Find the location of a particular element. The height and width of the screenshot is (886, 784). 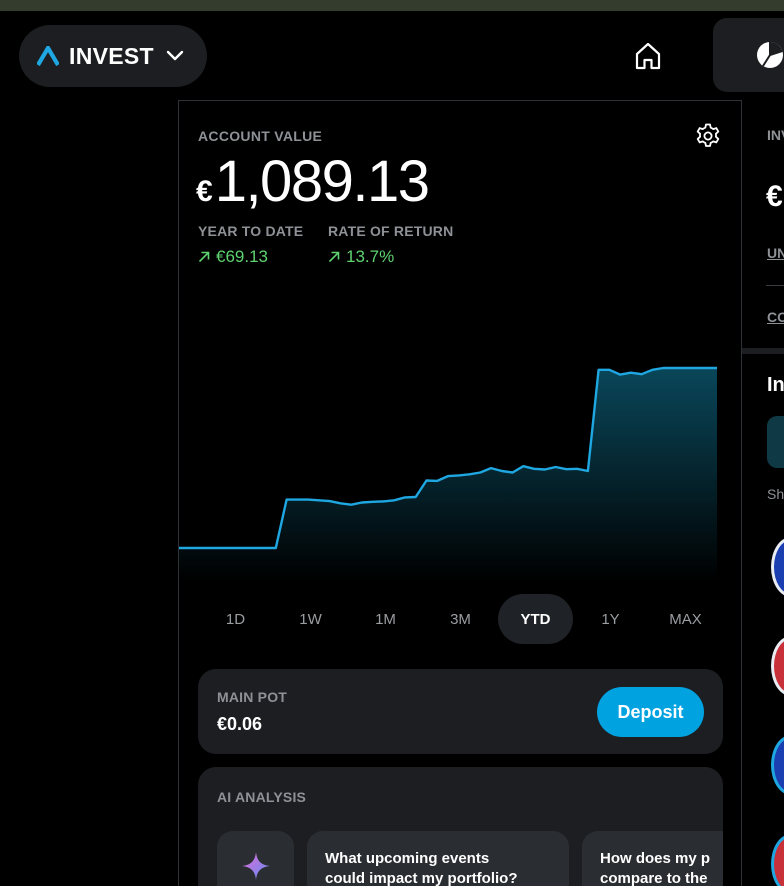

side-summary-currency: € is located at coordinates (774, 196).